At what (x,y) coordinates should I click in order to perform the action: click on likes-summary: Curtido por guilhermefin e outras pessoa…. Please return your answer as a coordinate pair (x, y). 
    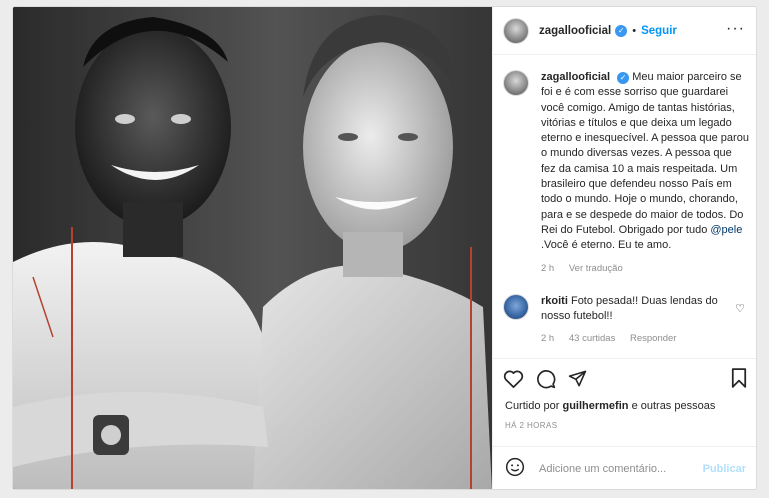
    Looking at the image, I should click on (610, 406).